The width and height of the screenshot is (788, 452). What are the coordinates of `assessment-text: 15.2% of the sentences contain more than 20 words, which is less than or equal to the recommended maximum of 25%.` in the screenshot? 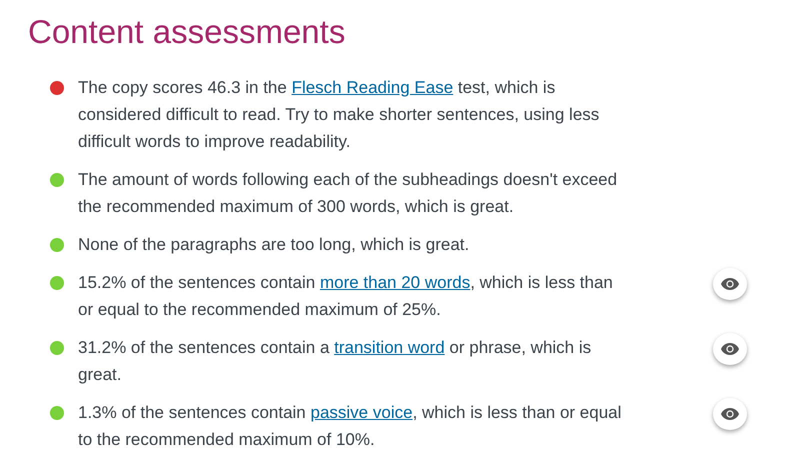 It's located at (346, 296).